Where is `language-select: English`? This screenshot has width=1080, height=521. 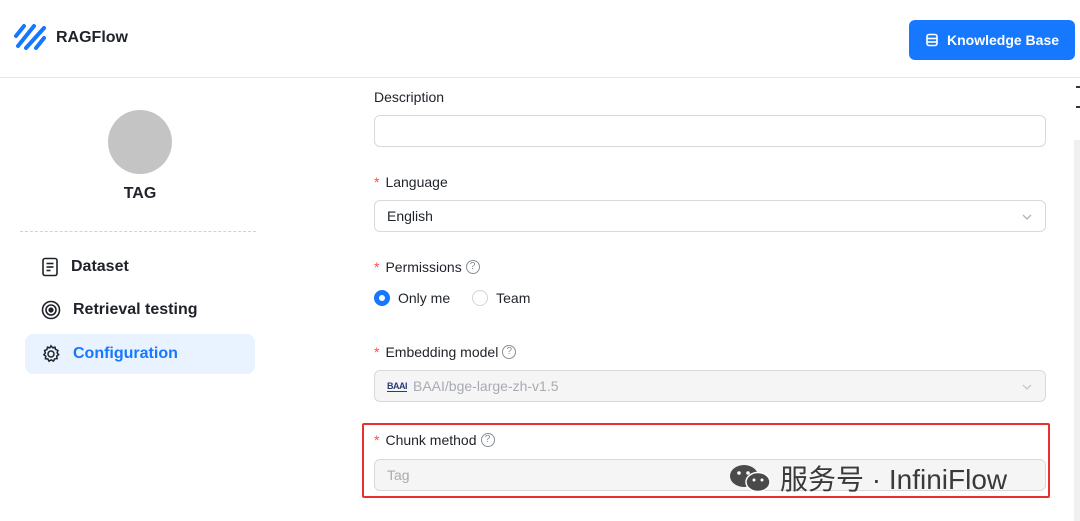 language-select: English is located at coordinates (710, 216).